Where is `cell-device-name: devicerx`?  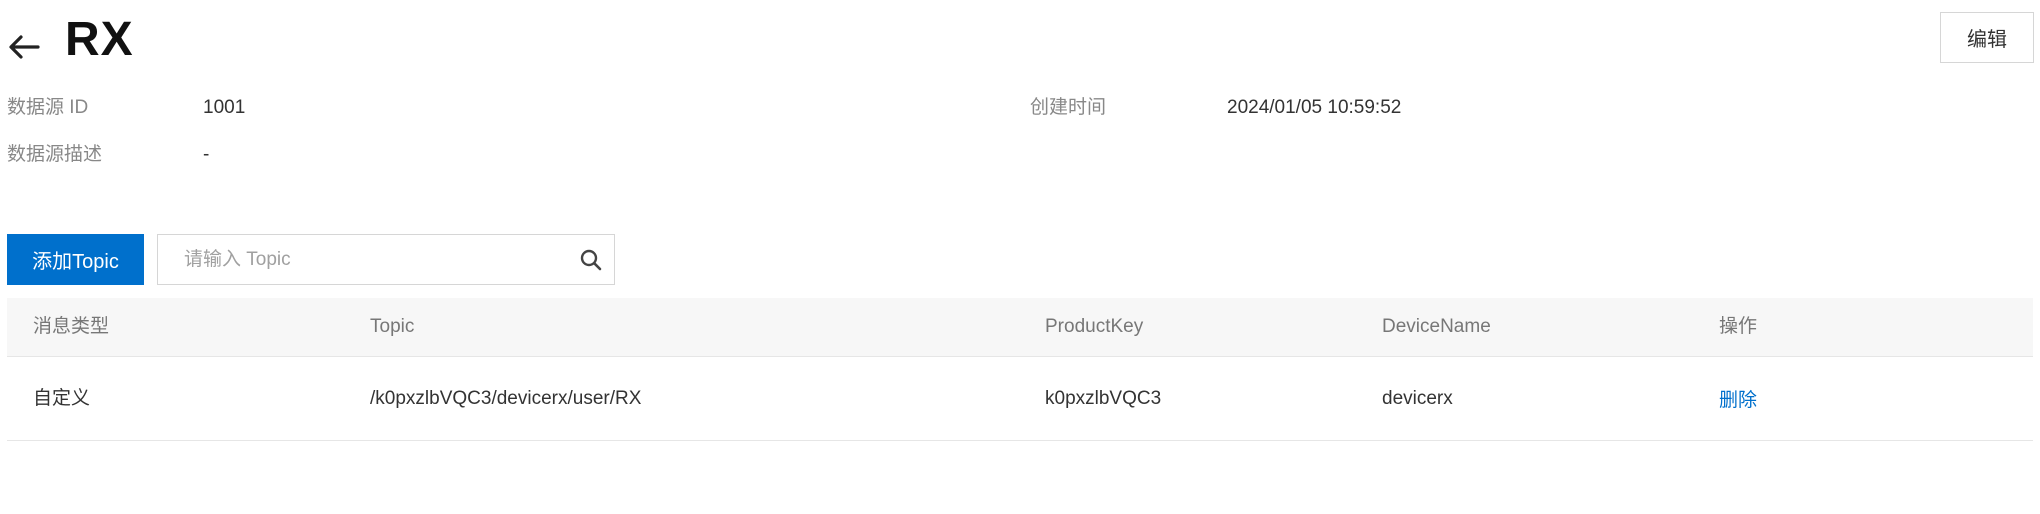
cell-device-name: devicerx is located at coordinates (1417, 398).